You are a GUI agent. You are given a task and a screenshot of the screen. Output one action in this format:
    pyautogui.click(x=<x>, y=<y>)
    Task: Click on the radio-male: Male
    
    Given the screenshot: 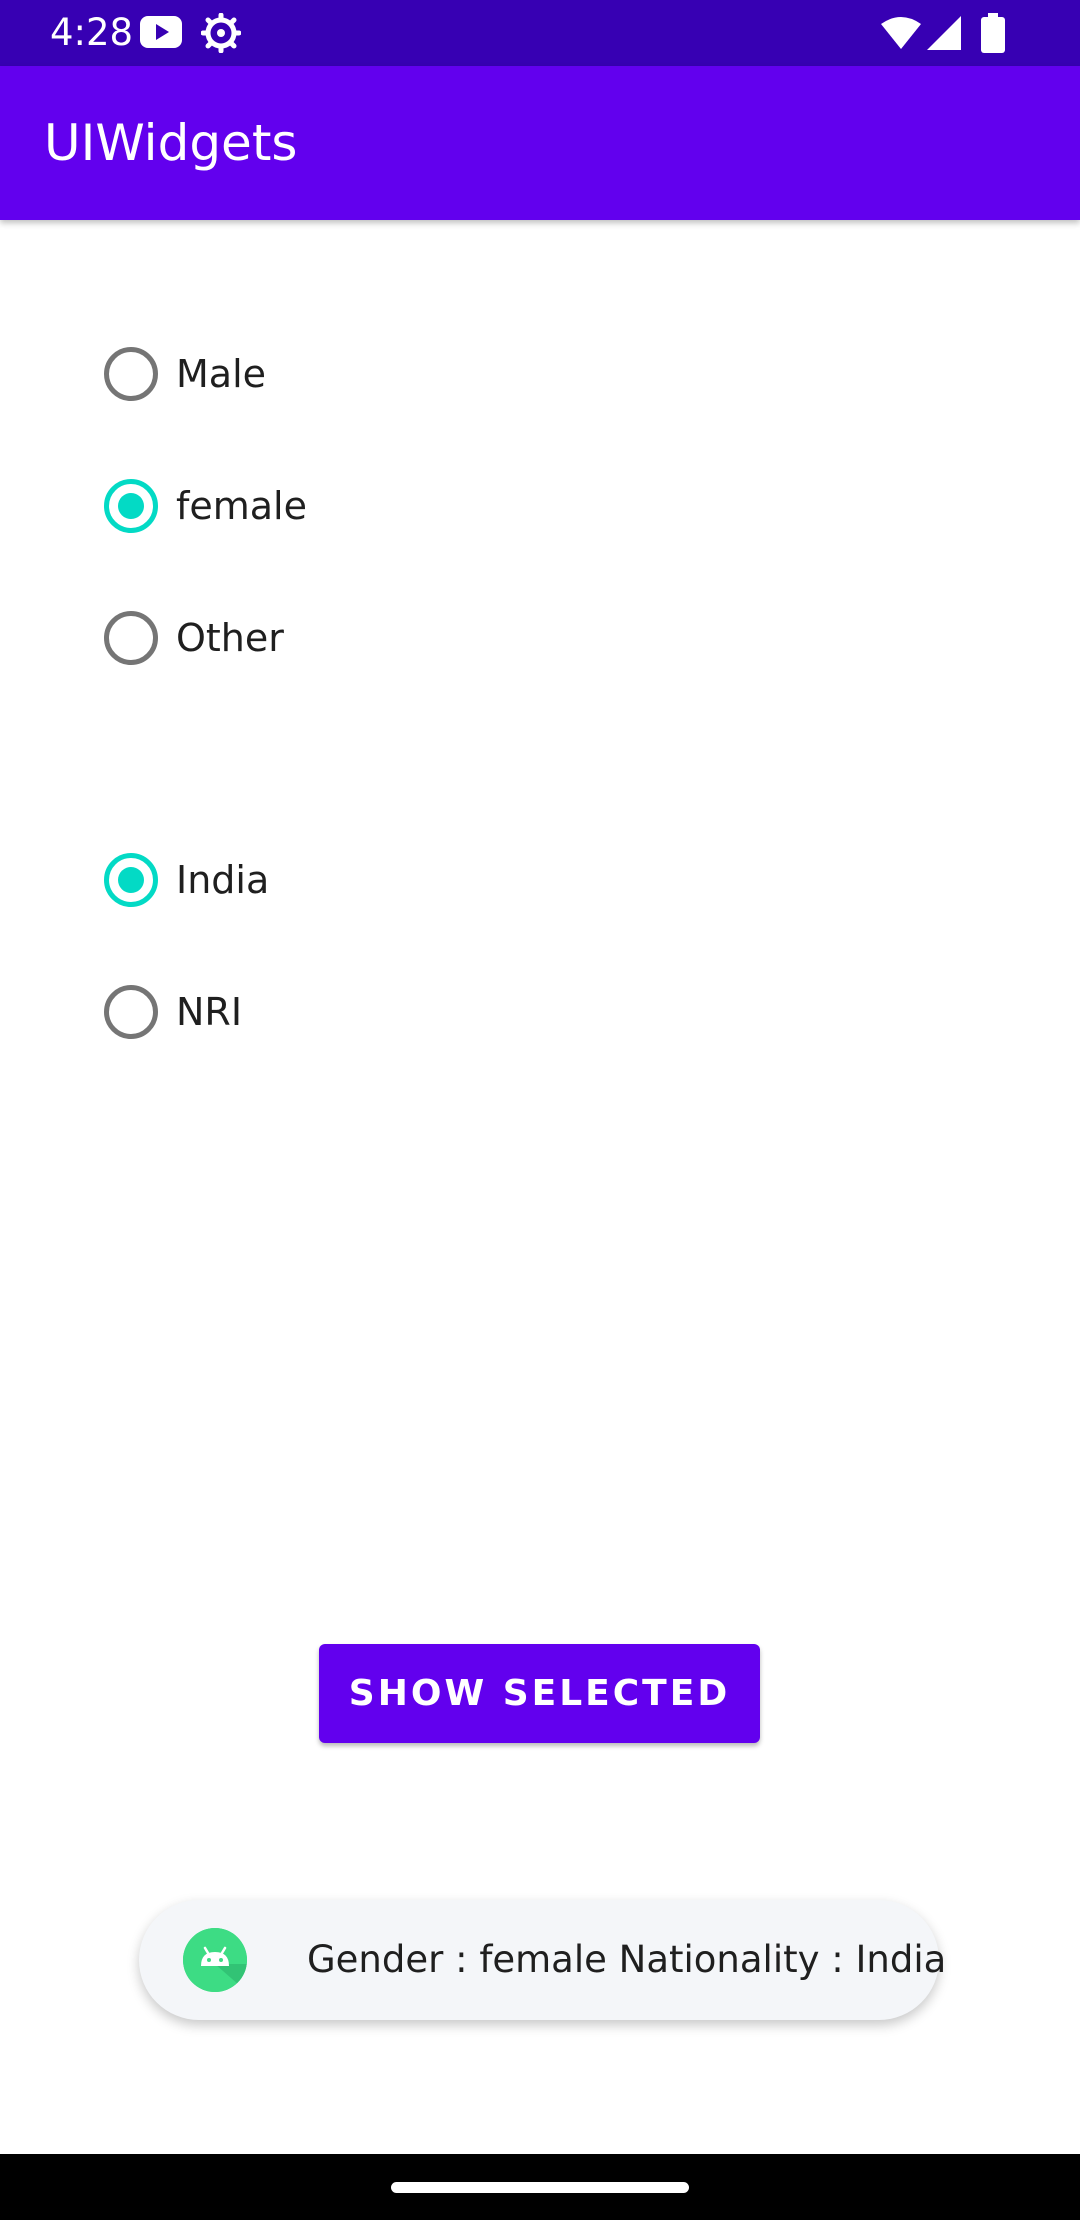 What is the action you would take?
    pyautogui.click(x=338, y=374)
    